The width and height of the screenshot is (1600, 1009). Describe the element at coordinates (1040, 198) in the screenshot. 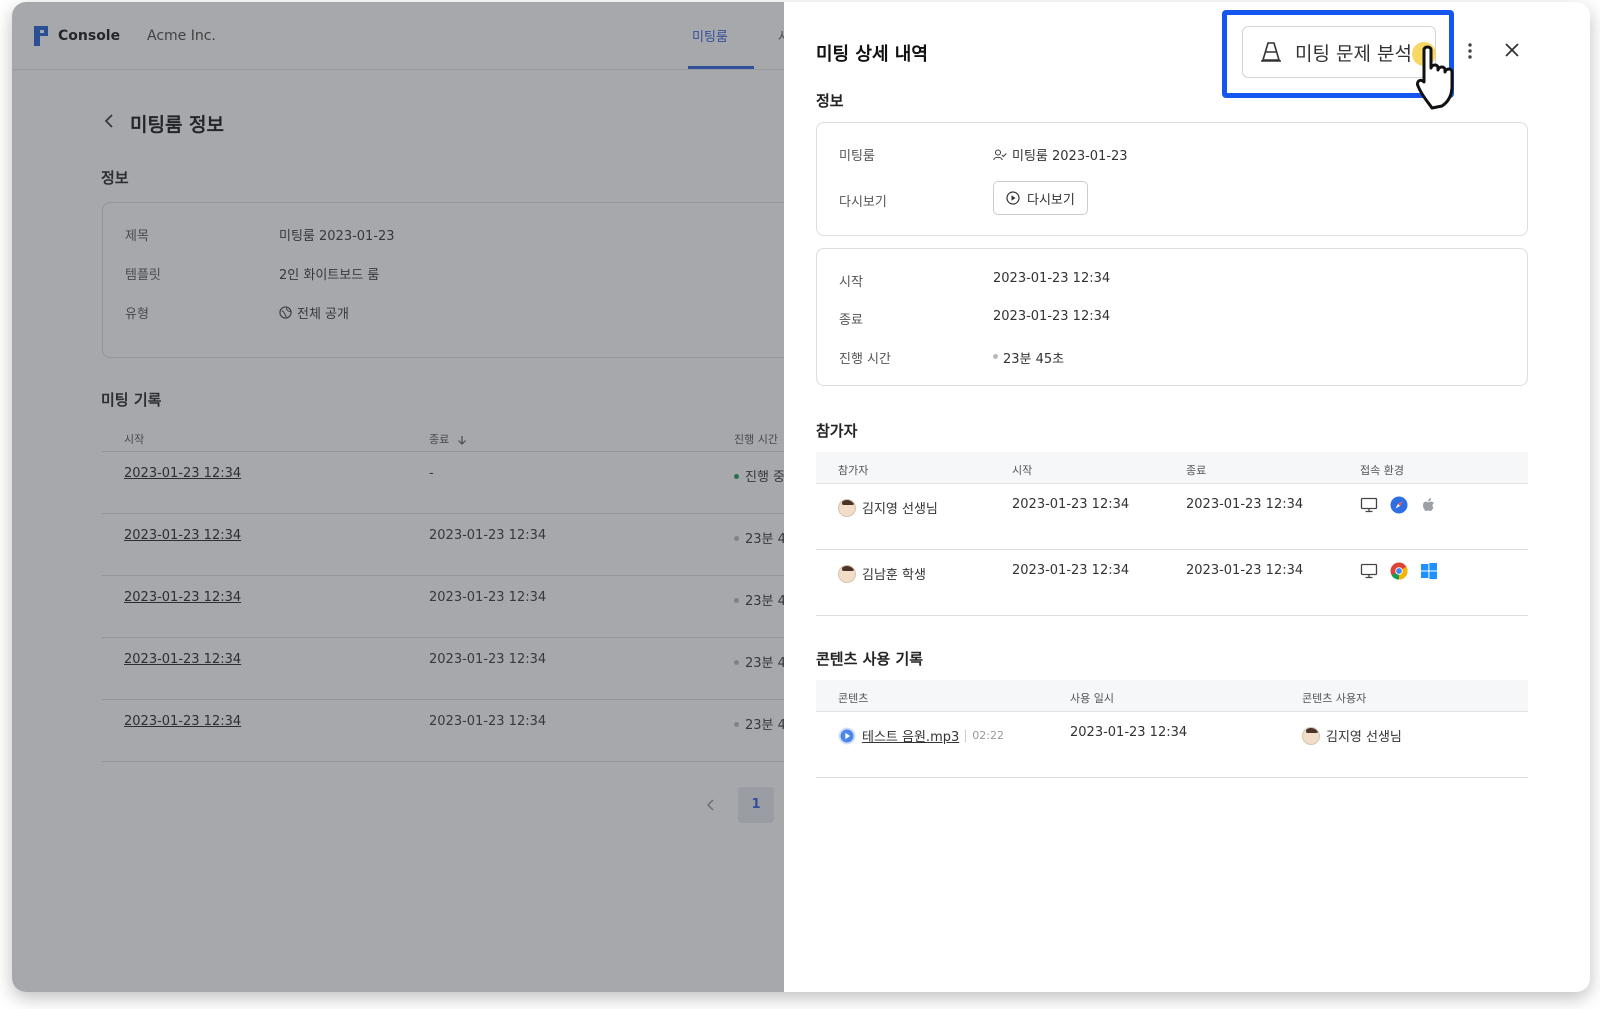

I see `replay-button: 다시보기` at that location.